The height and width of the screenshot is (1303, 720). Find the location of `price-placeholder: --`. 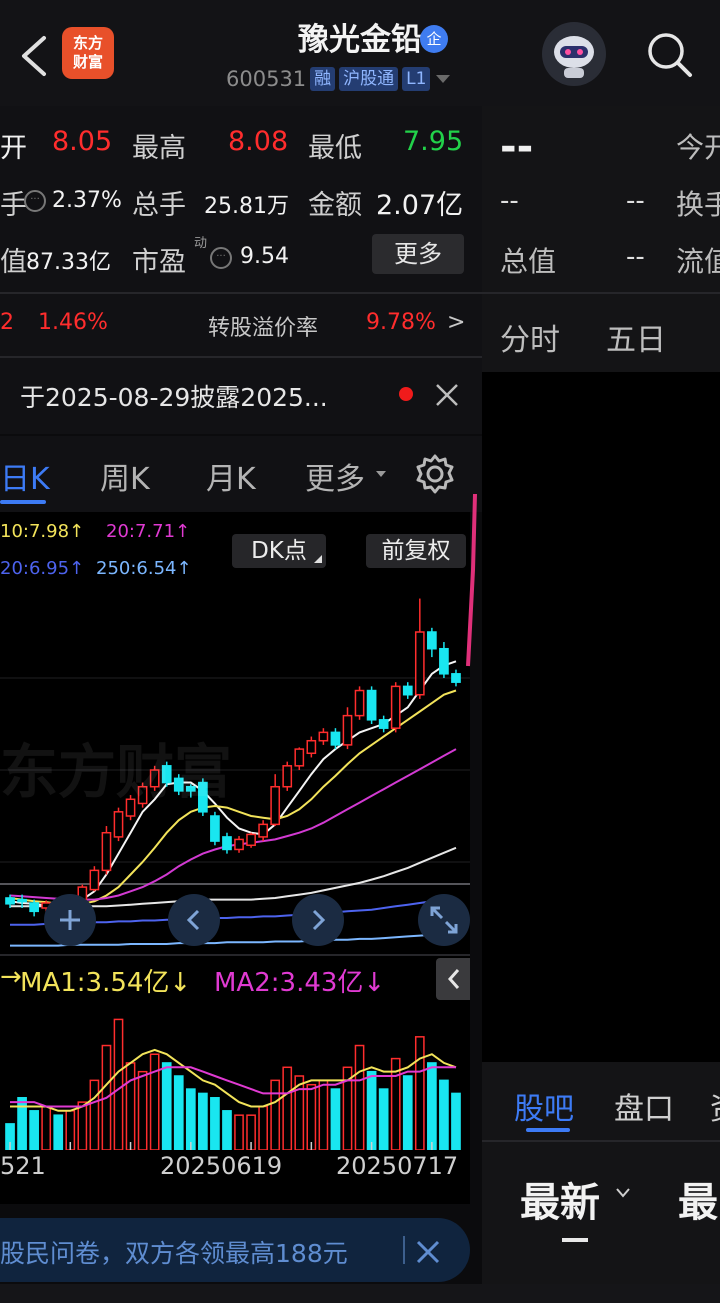

price-placeholder: -- is located at coordinates (517, 147).